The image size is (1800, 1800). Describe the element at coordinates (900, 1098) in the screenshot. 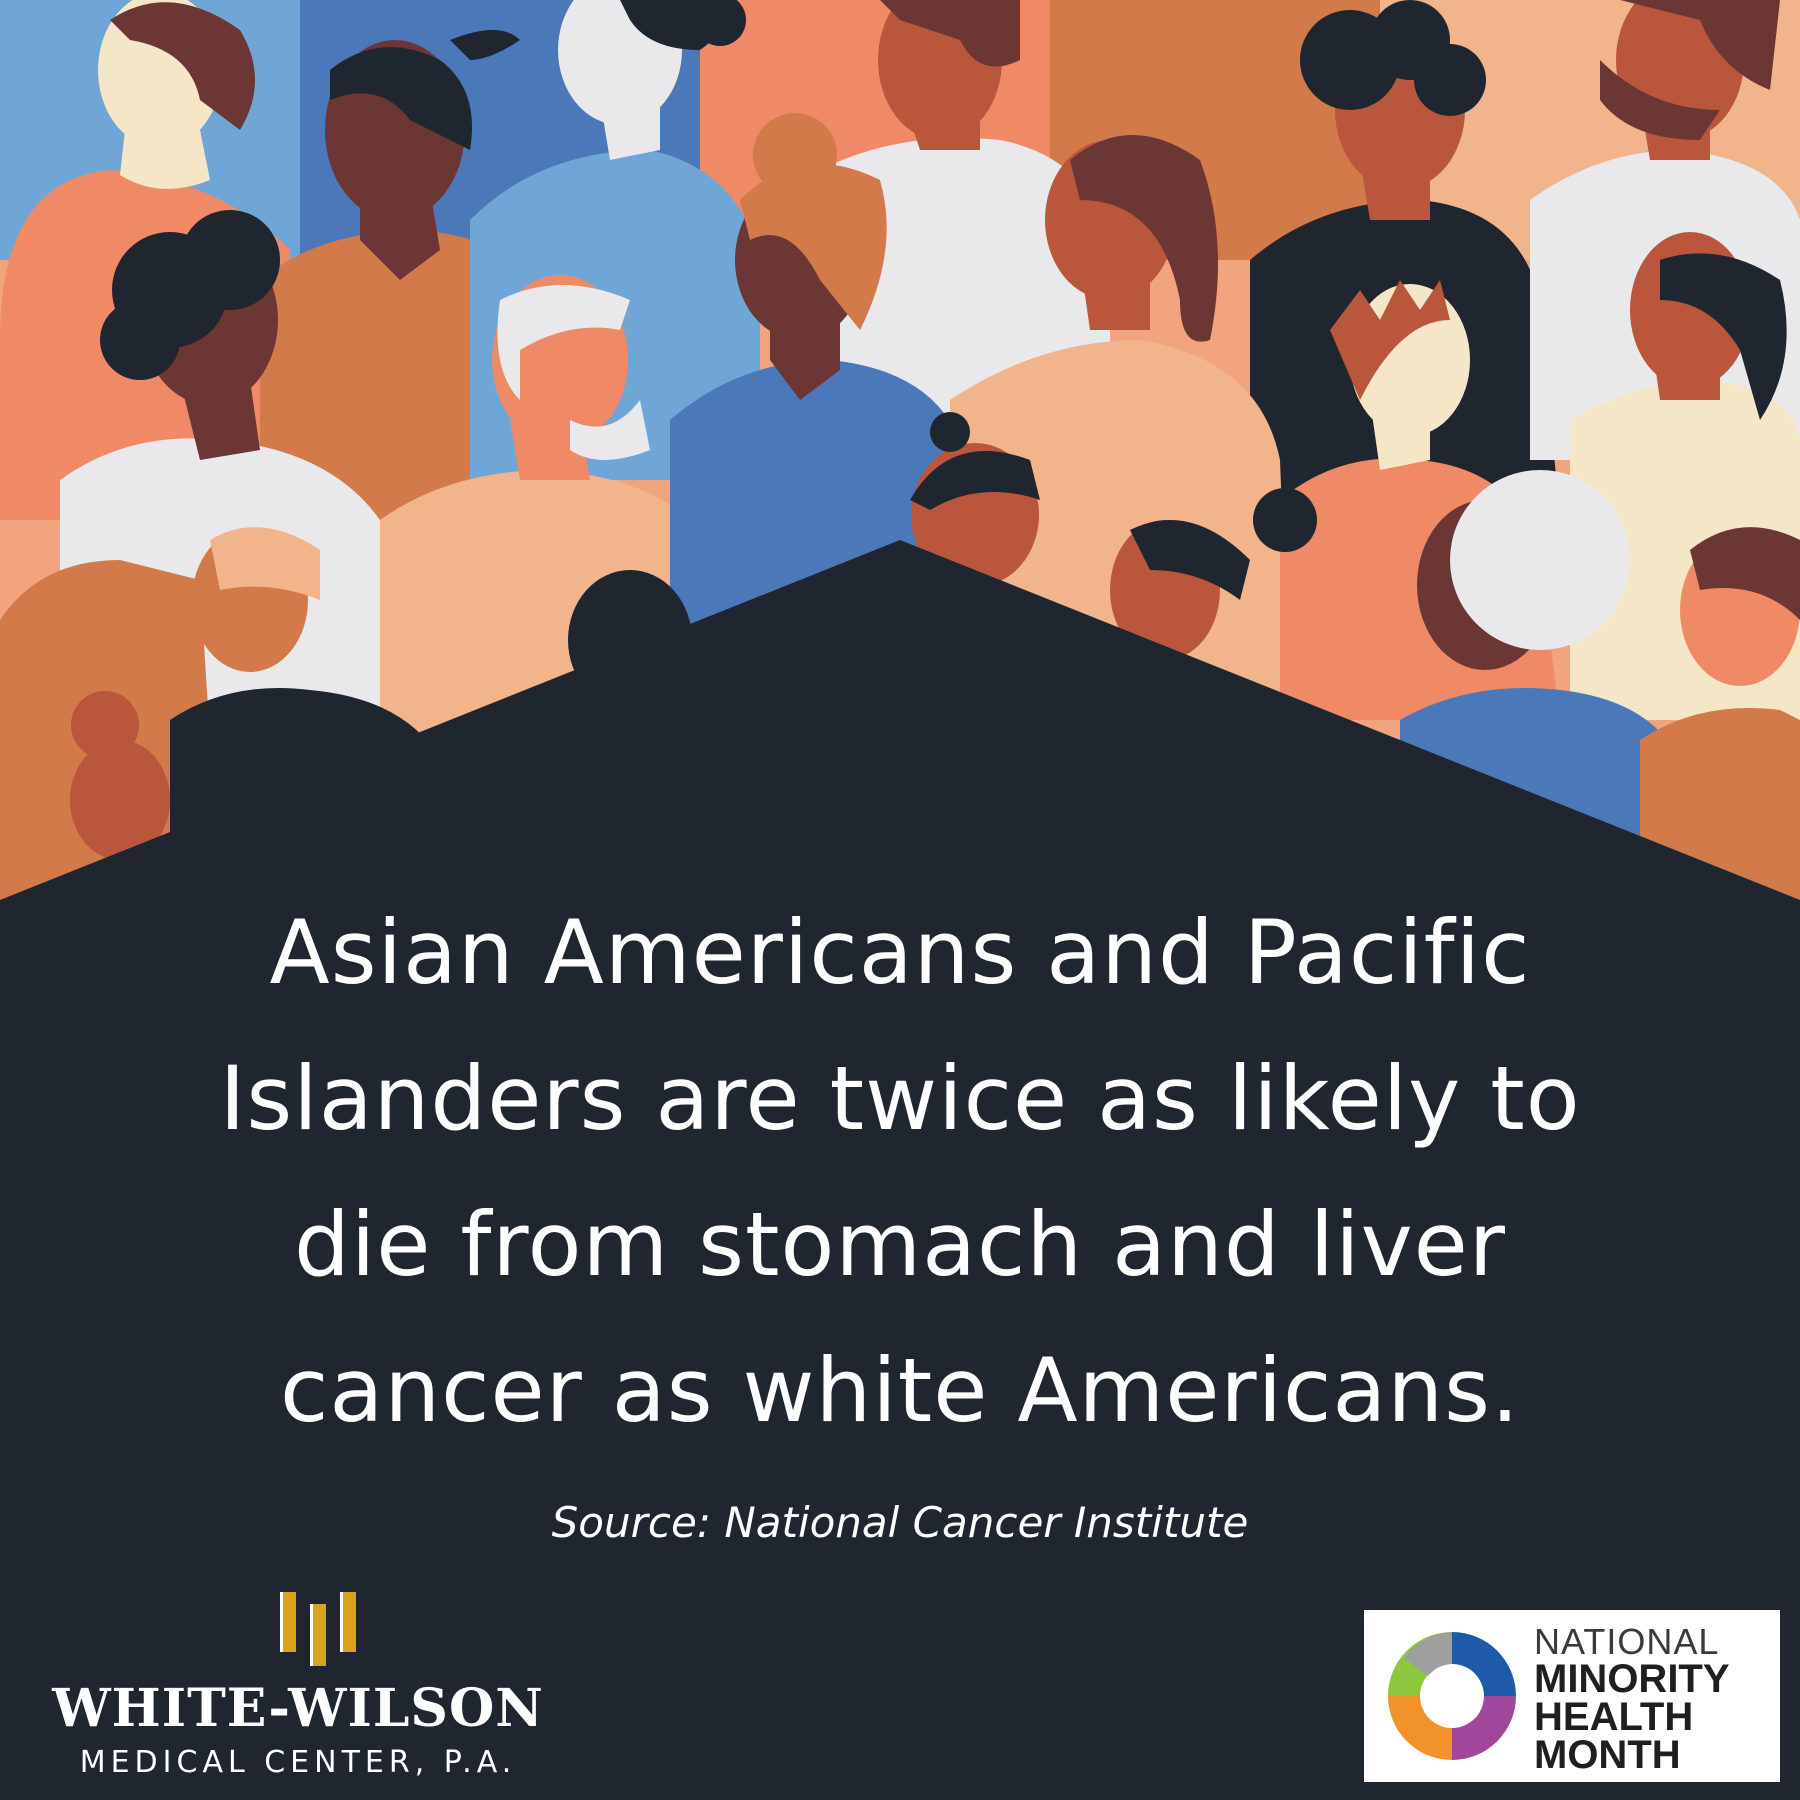

I see `headline-line-2: Islanders are twice as likely to` at that location.